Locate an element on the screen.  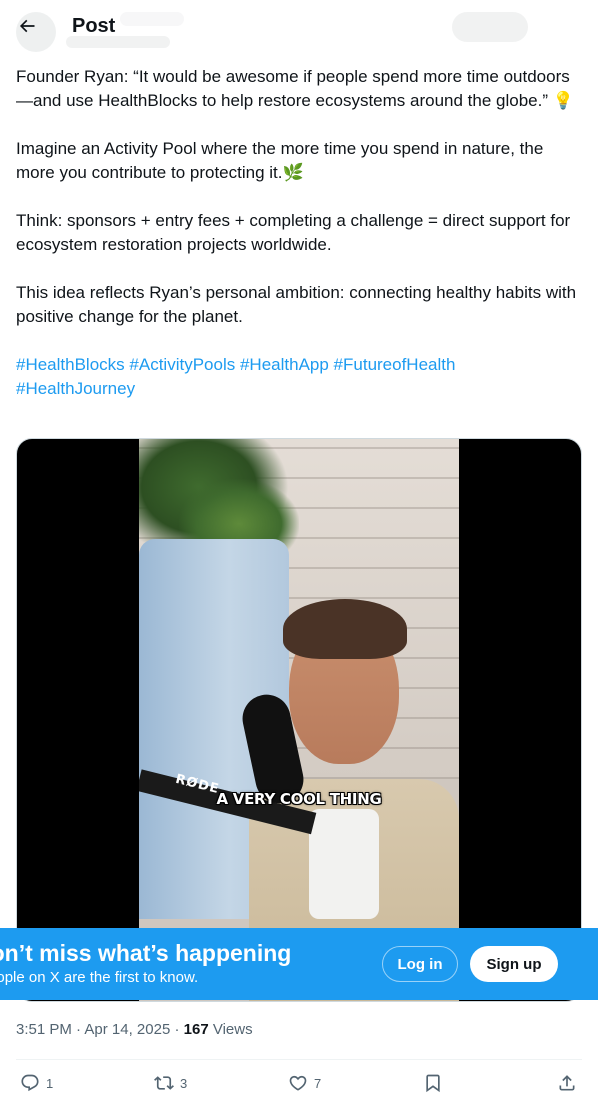
bookmark-button is located at coordinates (433, 1083).